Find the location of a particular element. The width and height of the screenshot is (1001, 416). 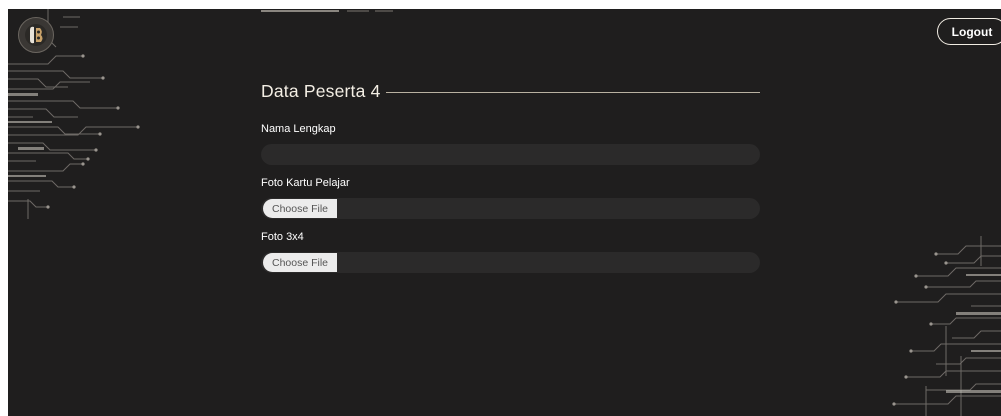

field-label-nama-lengkap: Nama Lengkap is located at coordinates (298, 129).